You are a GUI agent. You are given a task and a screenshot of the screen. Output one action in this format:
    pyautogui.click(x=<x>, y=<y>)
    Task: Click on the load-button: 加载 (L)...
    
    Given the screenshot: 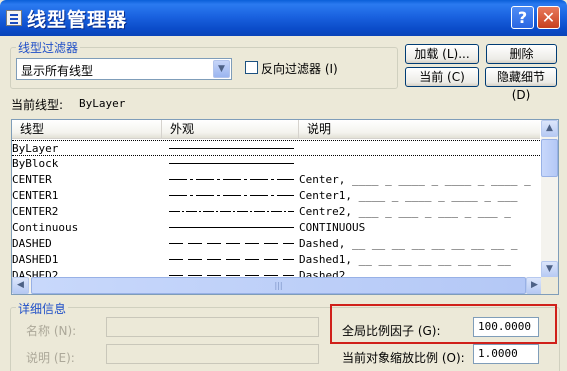 What is the action you would take?
    pyautogui.click(x=442, y=54)
    